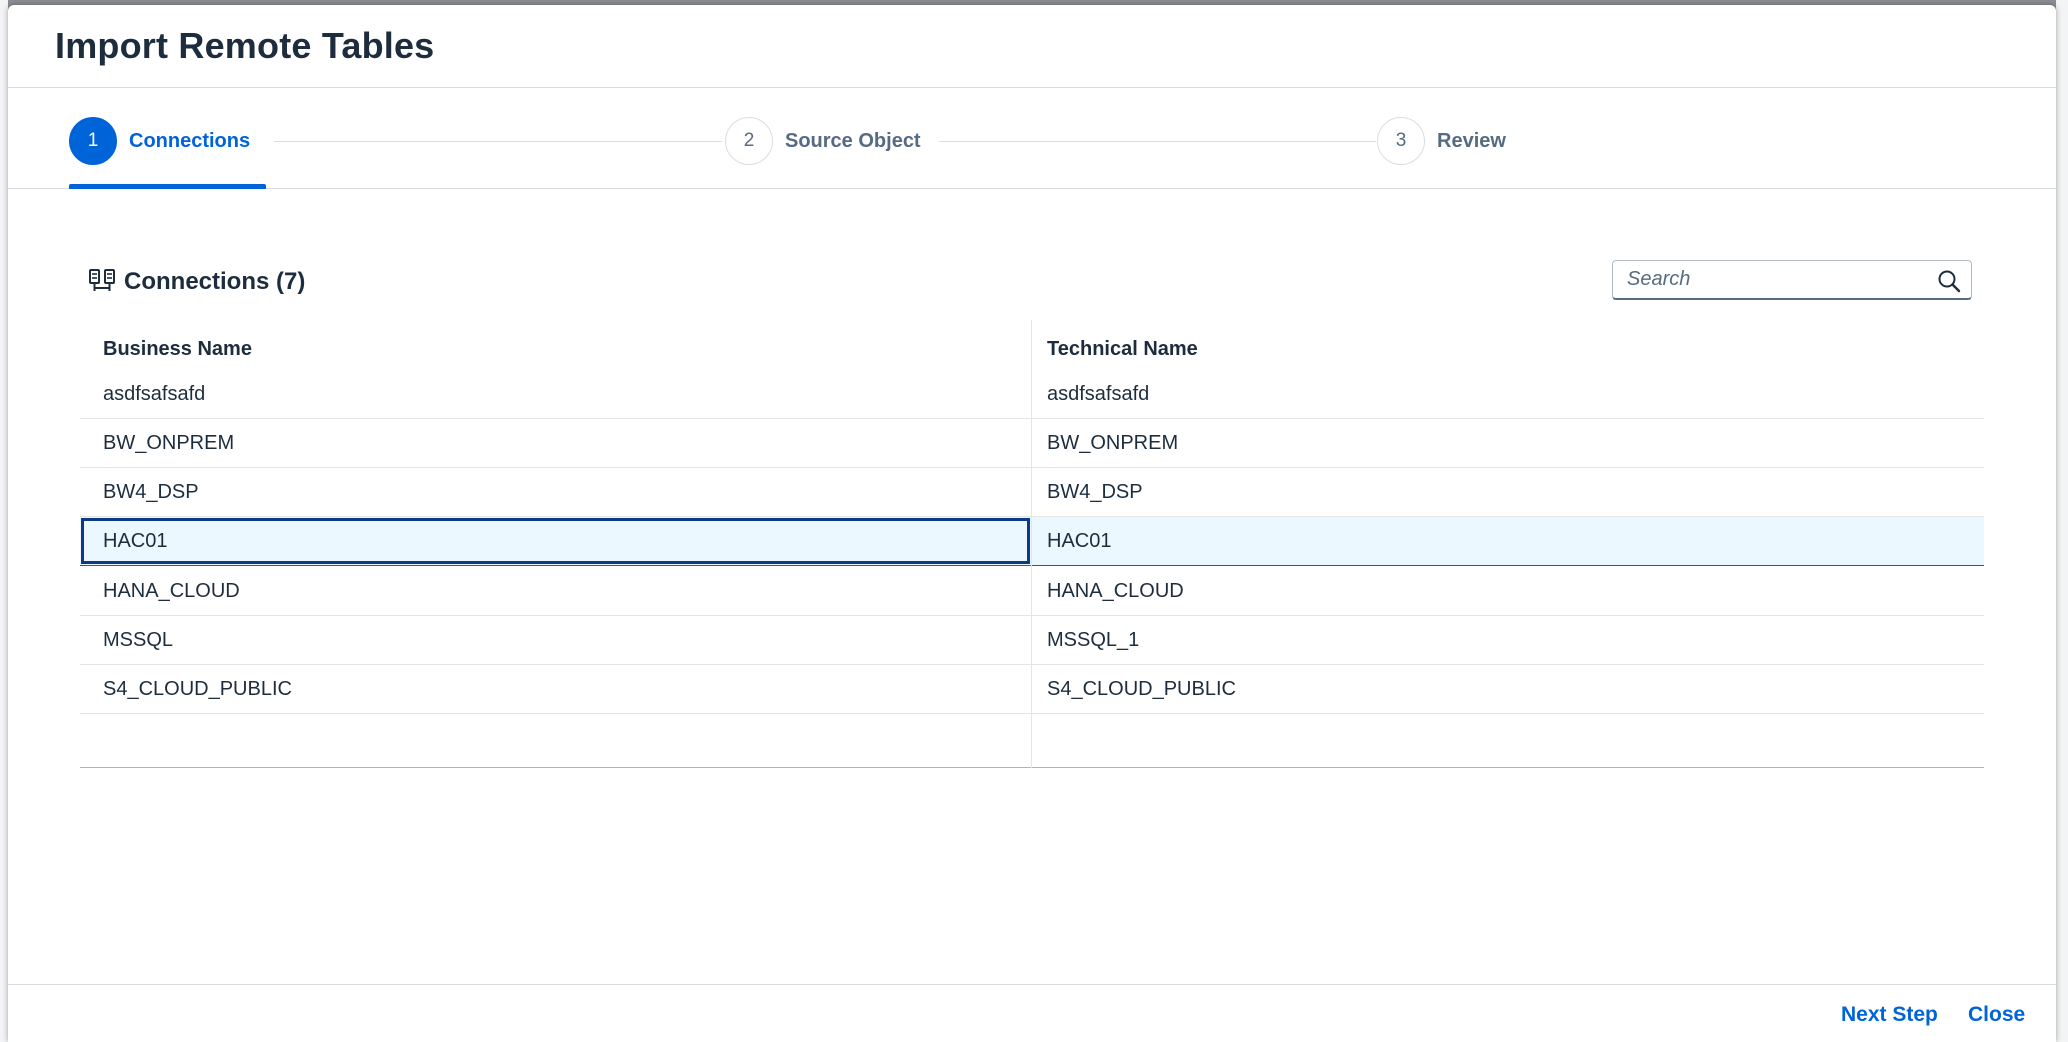 The width and height of the screenshot is (2068, 1042). What do you see at coordinates (853, 140) in the screenshot?
I see `step-label: Source Object` at bounding box center [853, 140].